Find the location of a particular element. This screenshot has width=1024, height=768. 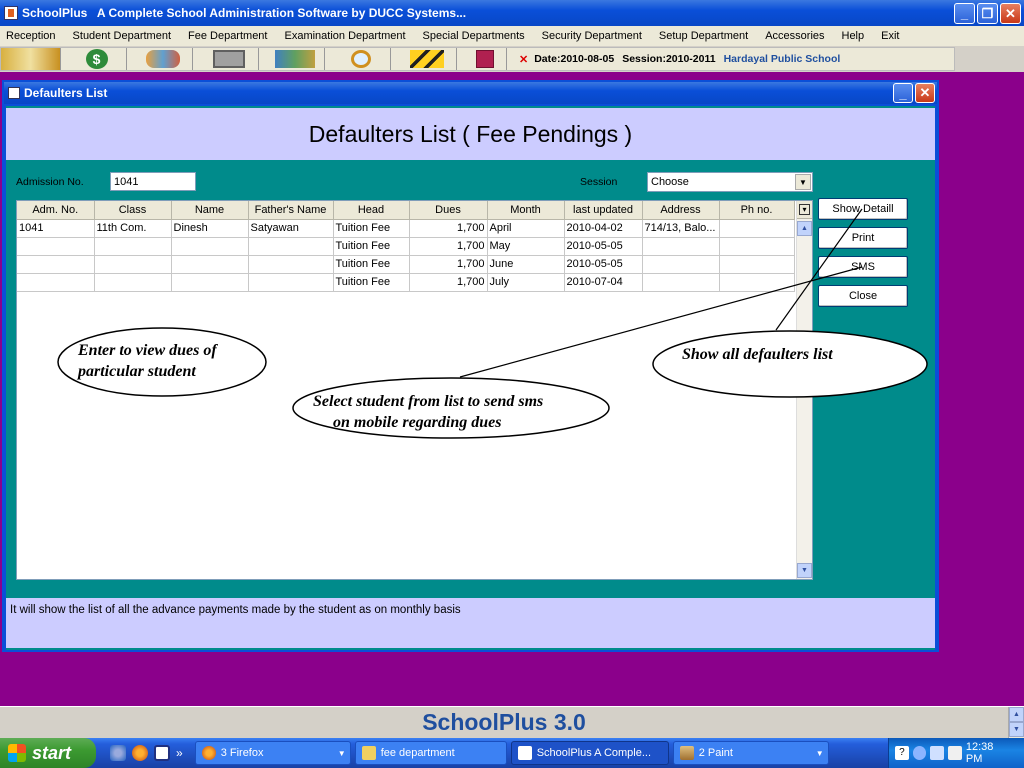

money-icon: $ is located at coordinates (97, 59).